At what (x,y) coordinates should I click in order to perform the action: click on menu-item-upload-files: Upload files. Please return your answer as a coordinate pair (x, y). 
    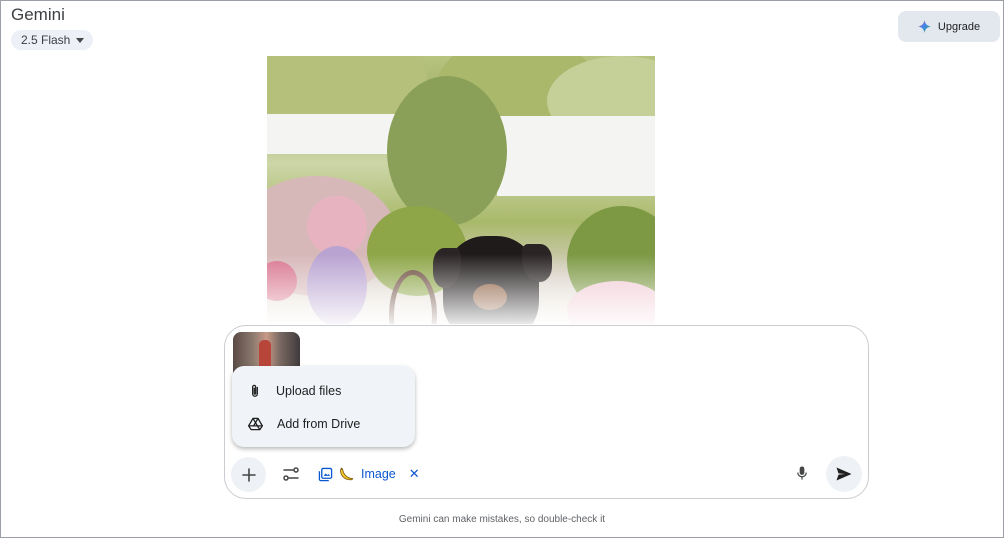
    Looking at the image, I should click on (323, 390).